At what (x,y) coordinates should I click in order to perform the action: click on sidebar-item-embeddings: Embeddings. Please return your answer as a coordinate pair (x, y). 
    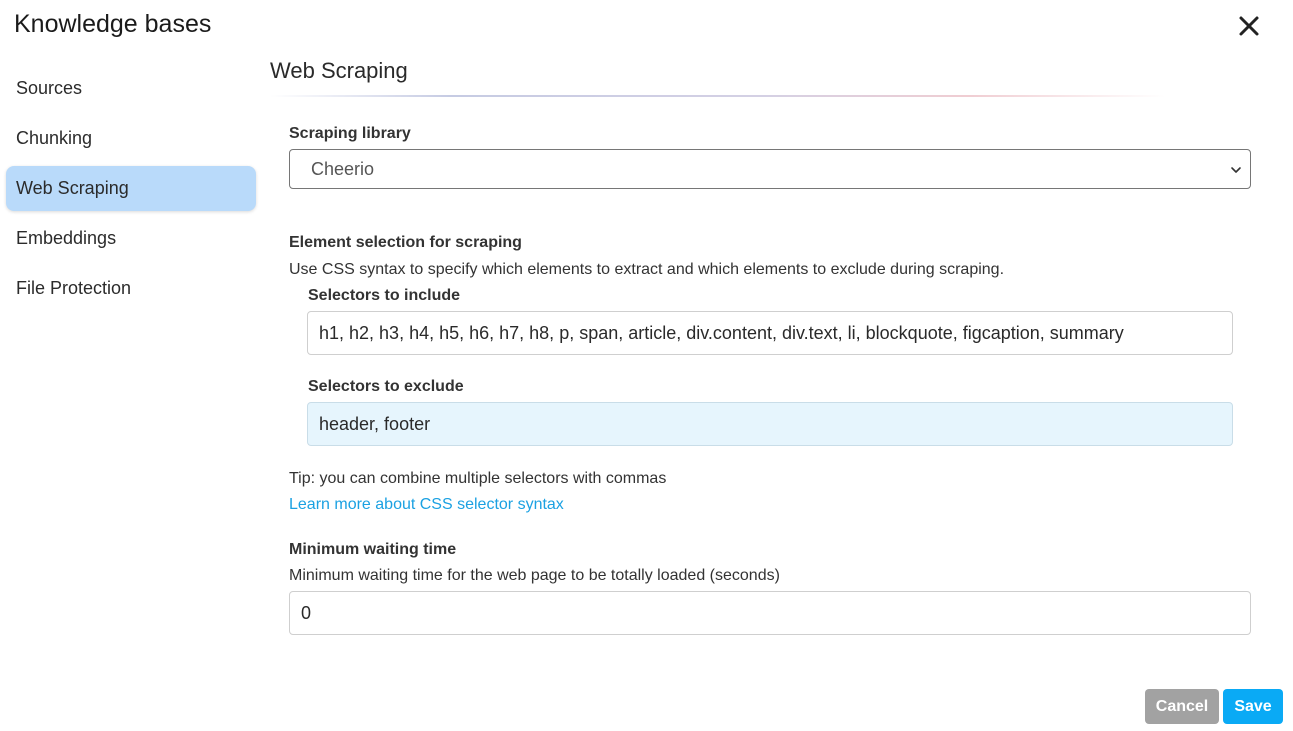
    Looking at the image, I should click on (131, 238).